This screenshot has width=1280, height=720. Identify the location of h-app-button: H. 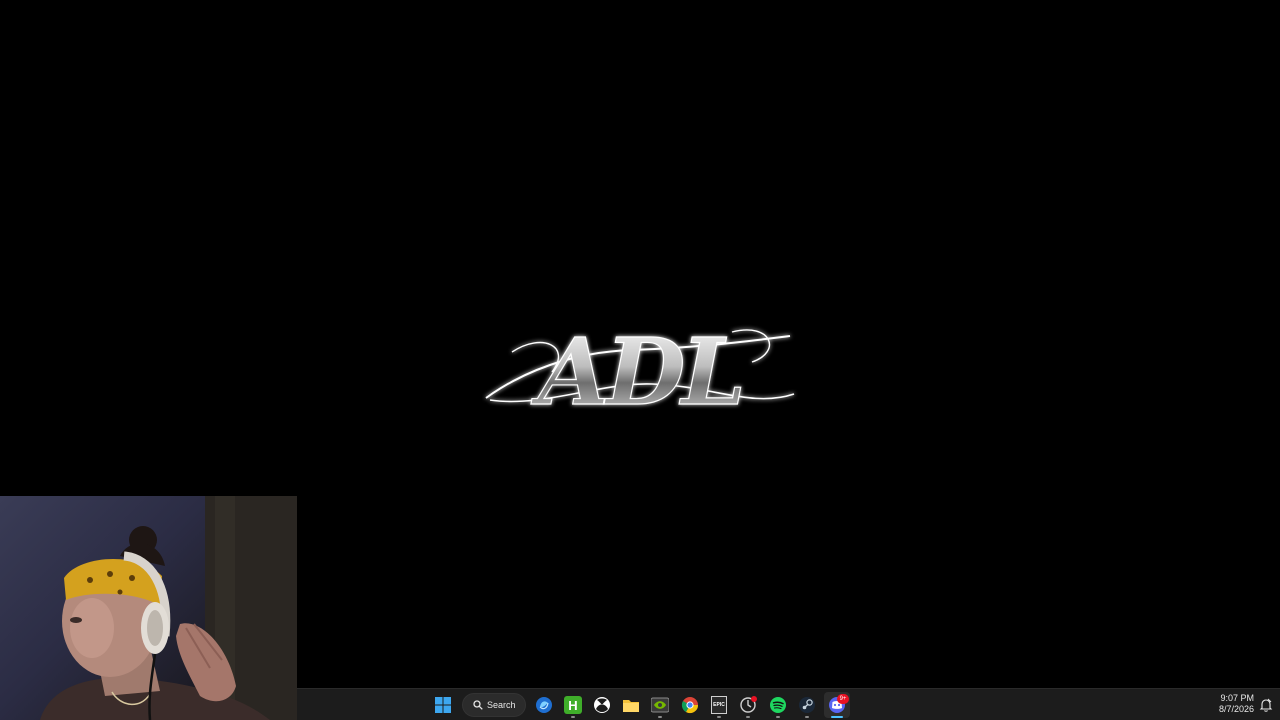
(573, 705).